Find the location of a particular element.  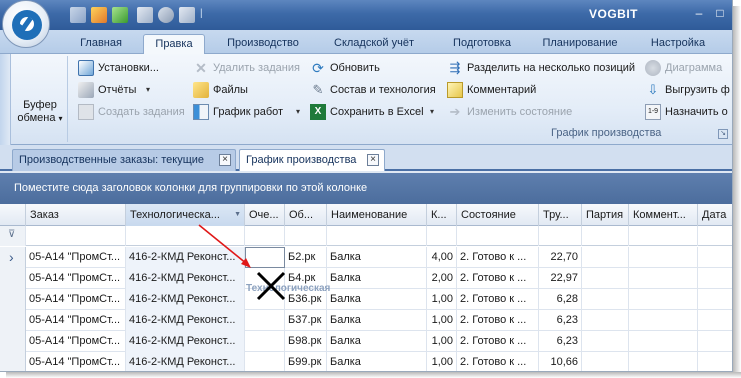

doc-tab-schedule: График производства × is located at coordinates (312, 160).